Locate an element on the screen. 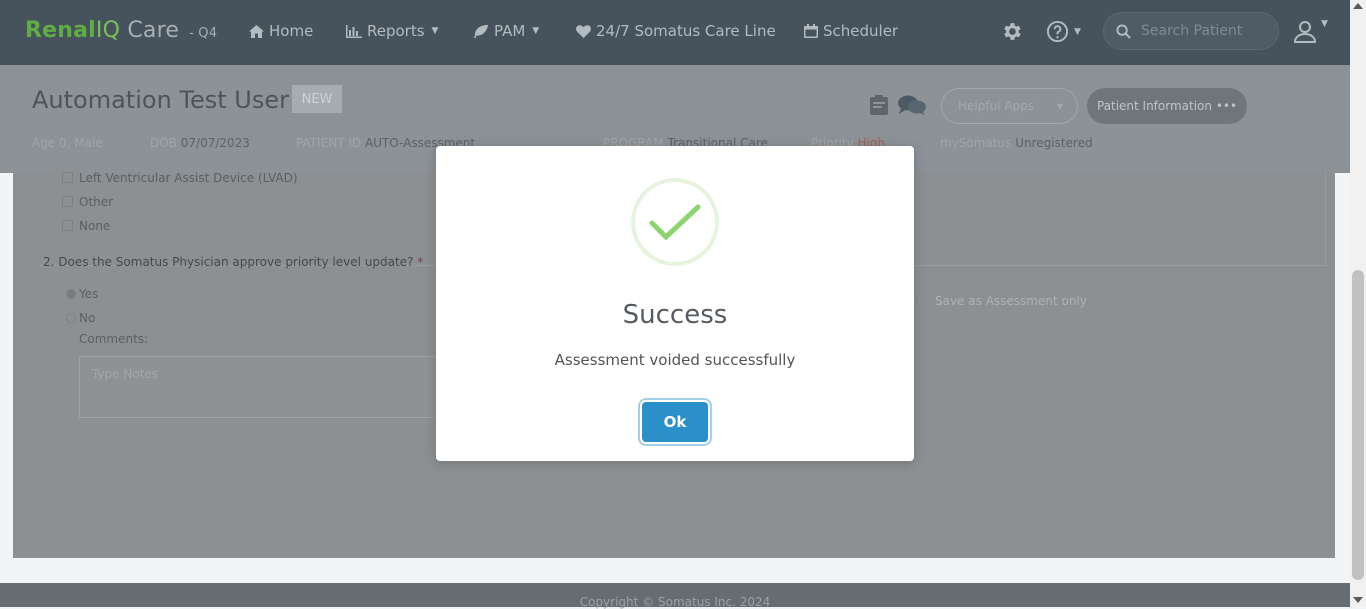 Image resolution: width=1366 pixels, height=609 pixels. helpful-apps-label: Helpful Apps is located at coordinates (996, 106).